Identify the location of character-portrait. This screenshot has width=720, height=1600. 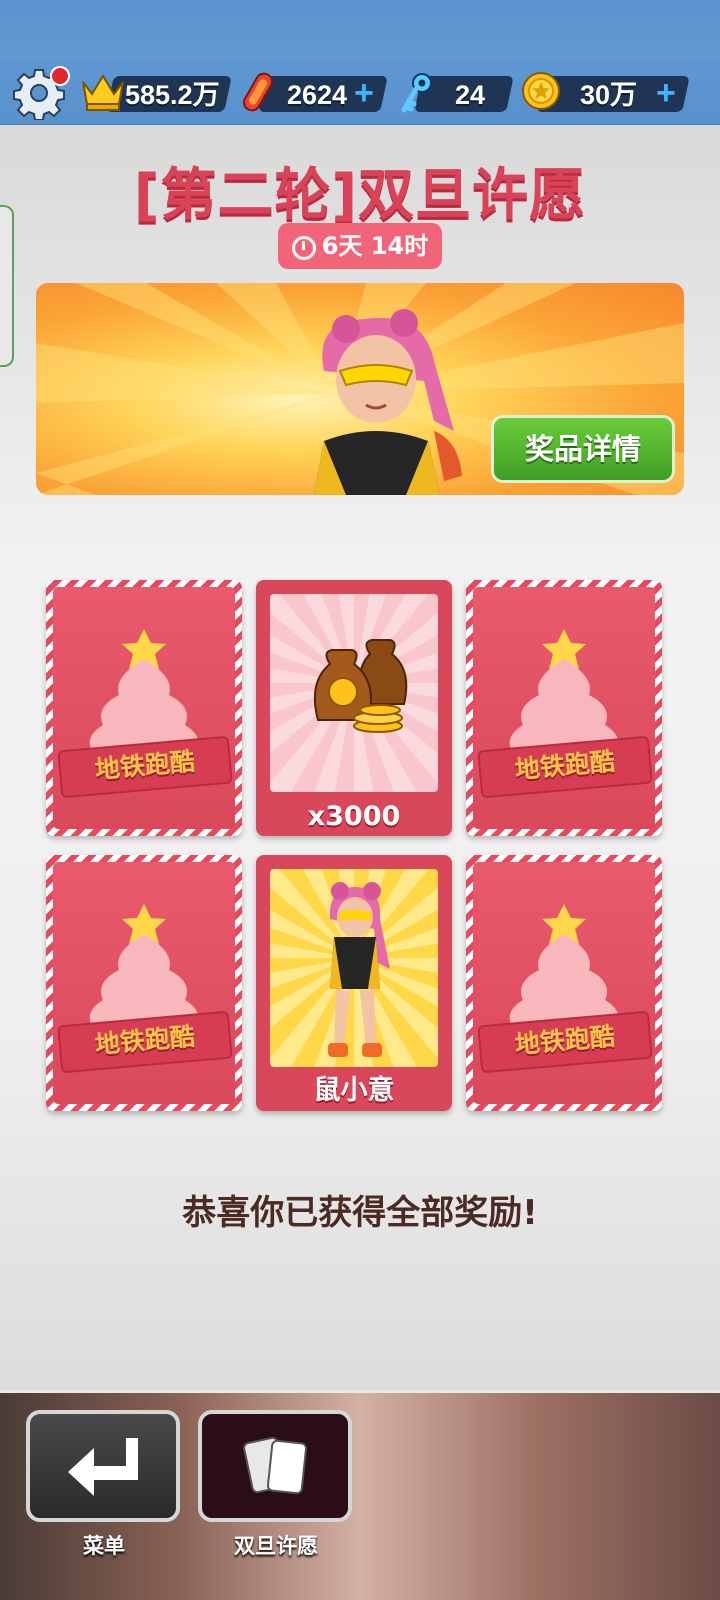
(388, 402).